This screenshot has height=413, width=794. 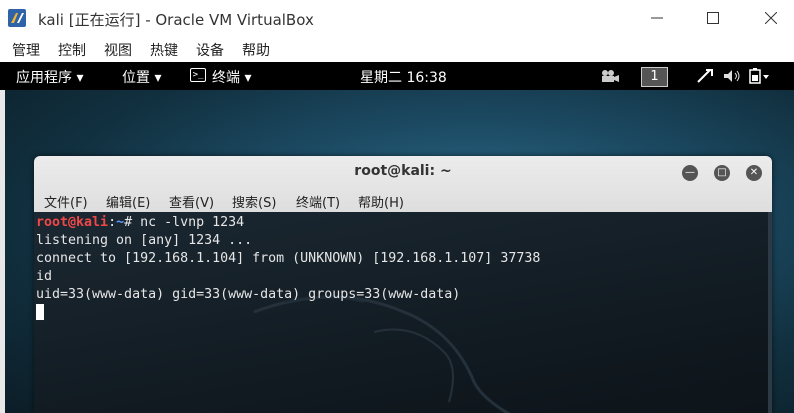 I want to click on terminal-app-menu: 终端 ▾, so click(x=231, y=77).